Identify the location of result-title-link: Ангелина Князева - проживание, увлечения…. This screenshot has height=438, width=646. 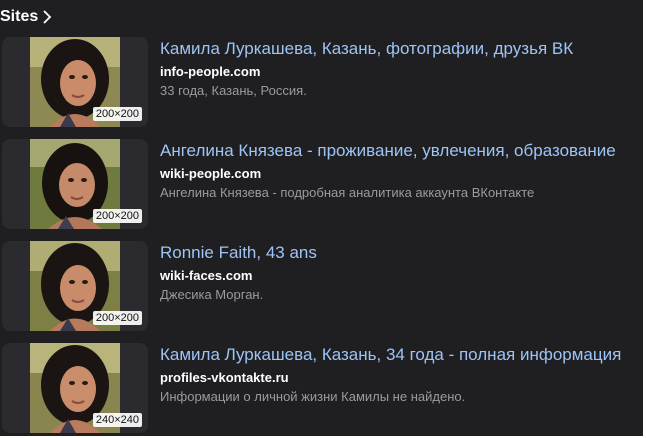
(401, 151).